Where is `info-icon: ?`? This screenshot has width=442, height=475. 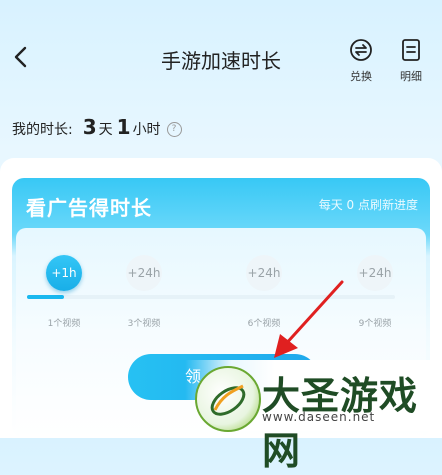 info-icon: ? is located at coordinates (174, 129).